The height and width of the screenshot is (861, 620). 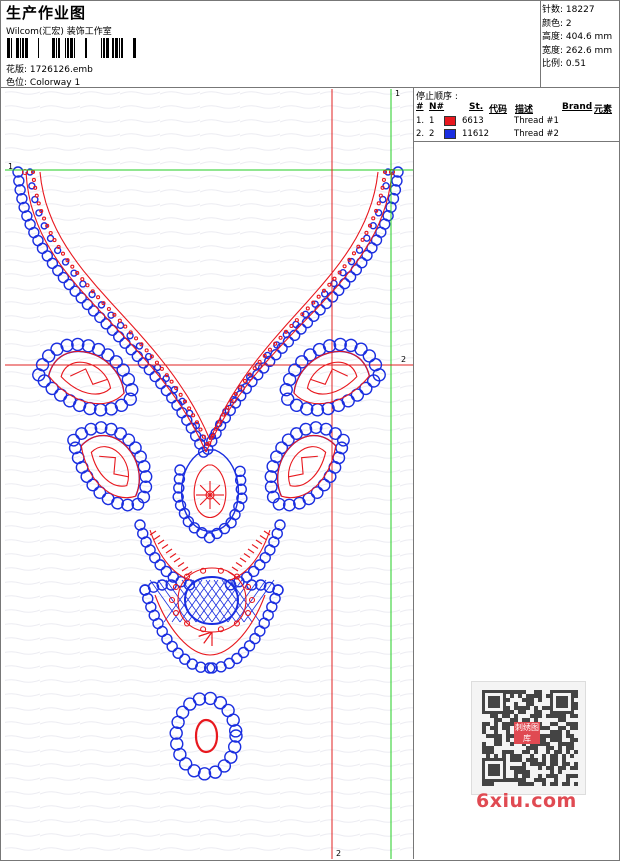 I want to click on watermark-stamp: 刺绣图库, so click(x=527, y=733).